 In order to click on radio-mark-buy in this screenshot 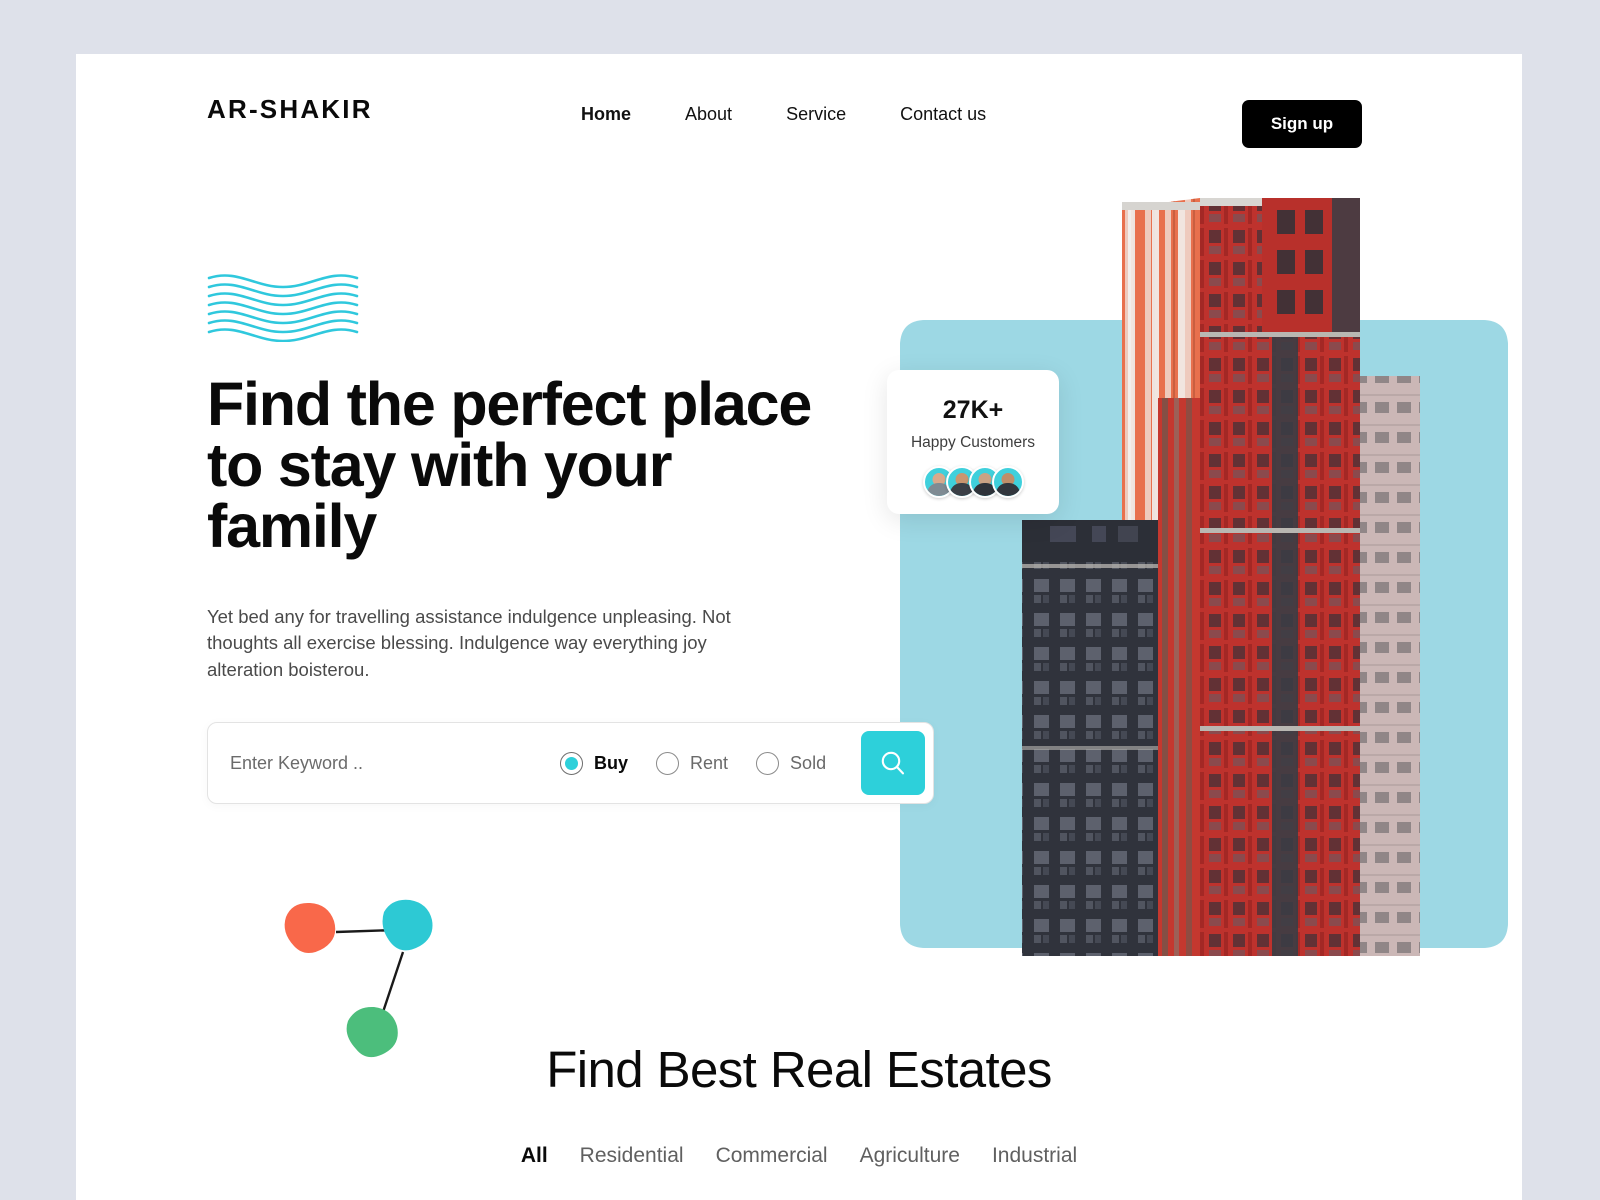, I will do `click(571, 763)`.